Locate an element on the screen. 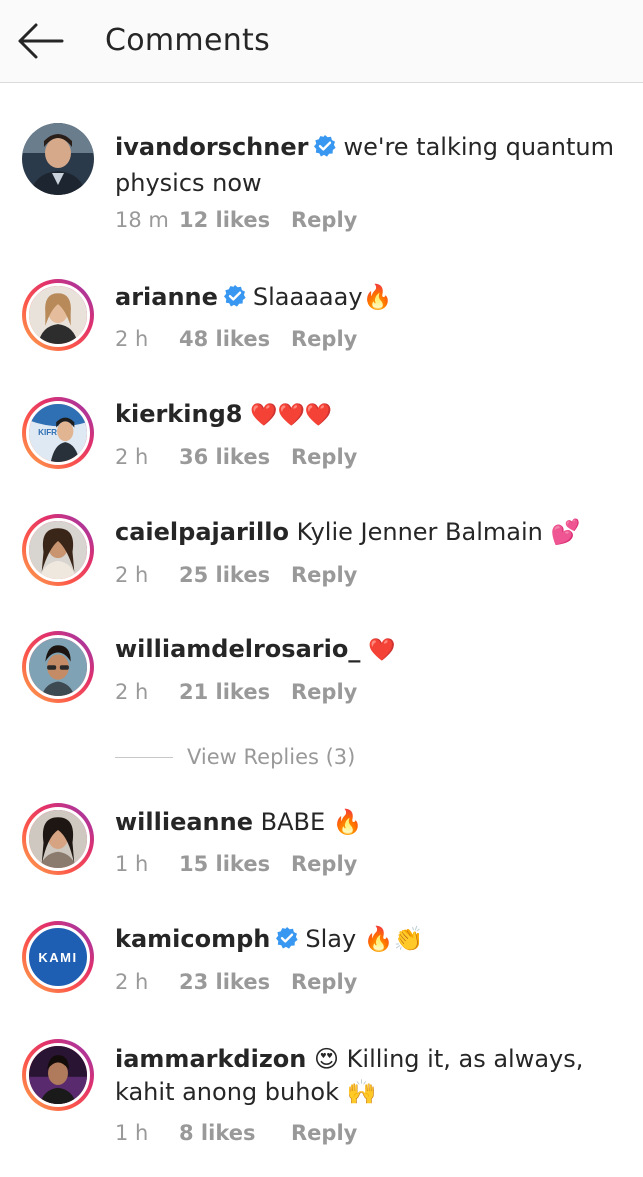 This screenshot has width=643, height=1177. avatar: KAMI is located at coordinates (58, 957).